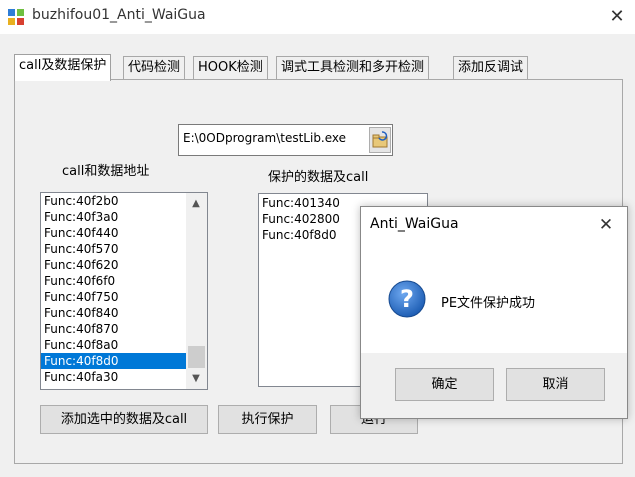 The width and height of the screenshot is (635, 477). What do you see at coordinates (106, 171) in the screenshot?
I see `call-list-caption: call和数据地址` at bounding box center [106, 171].